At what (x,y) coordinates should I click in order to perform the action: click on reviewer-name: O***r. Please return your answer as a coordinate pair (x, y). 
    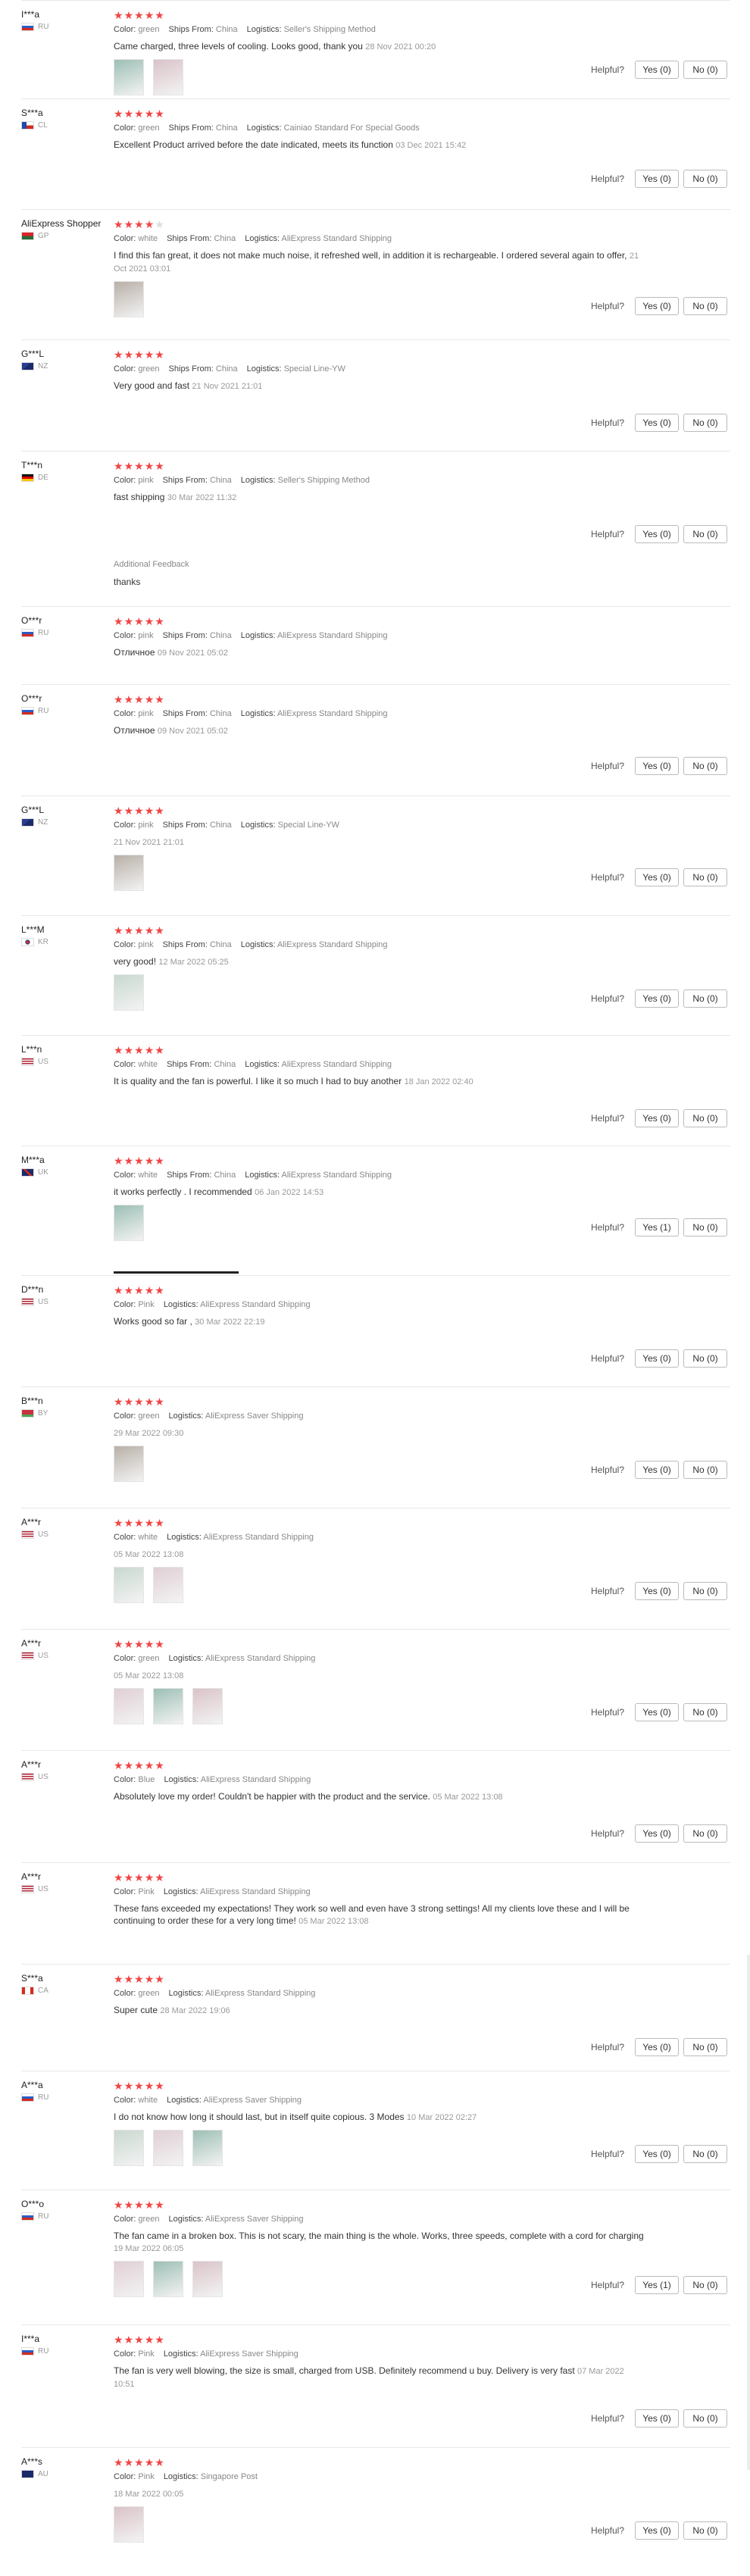
    Looking at the image, I should click on (32, 699).